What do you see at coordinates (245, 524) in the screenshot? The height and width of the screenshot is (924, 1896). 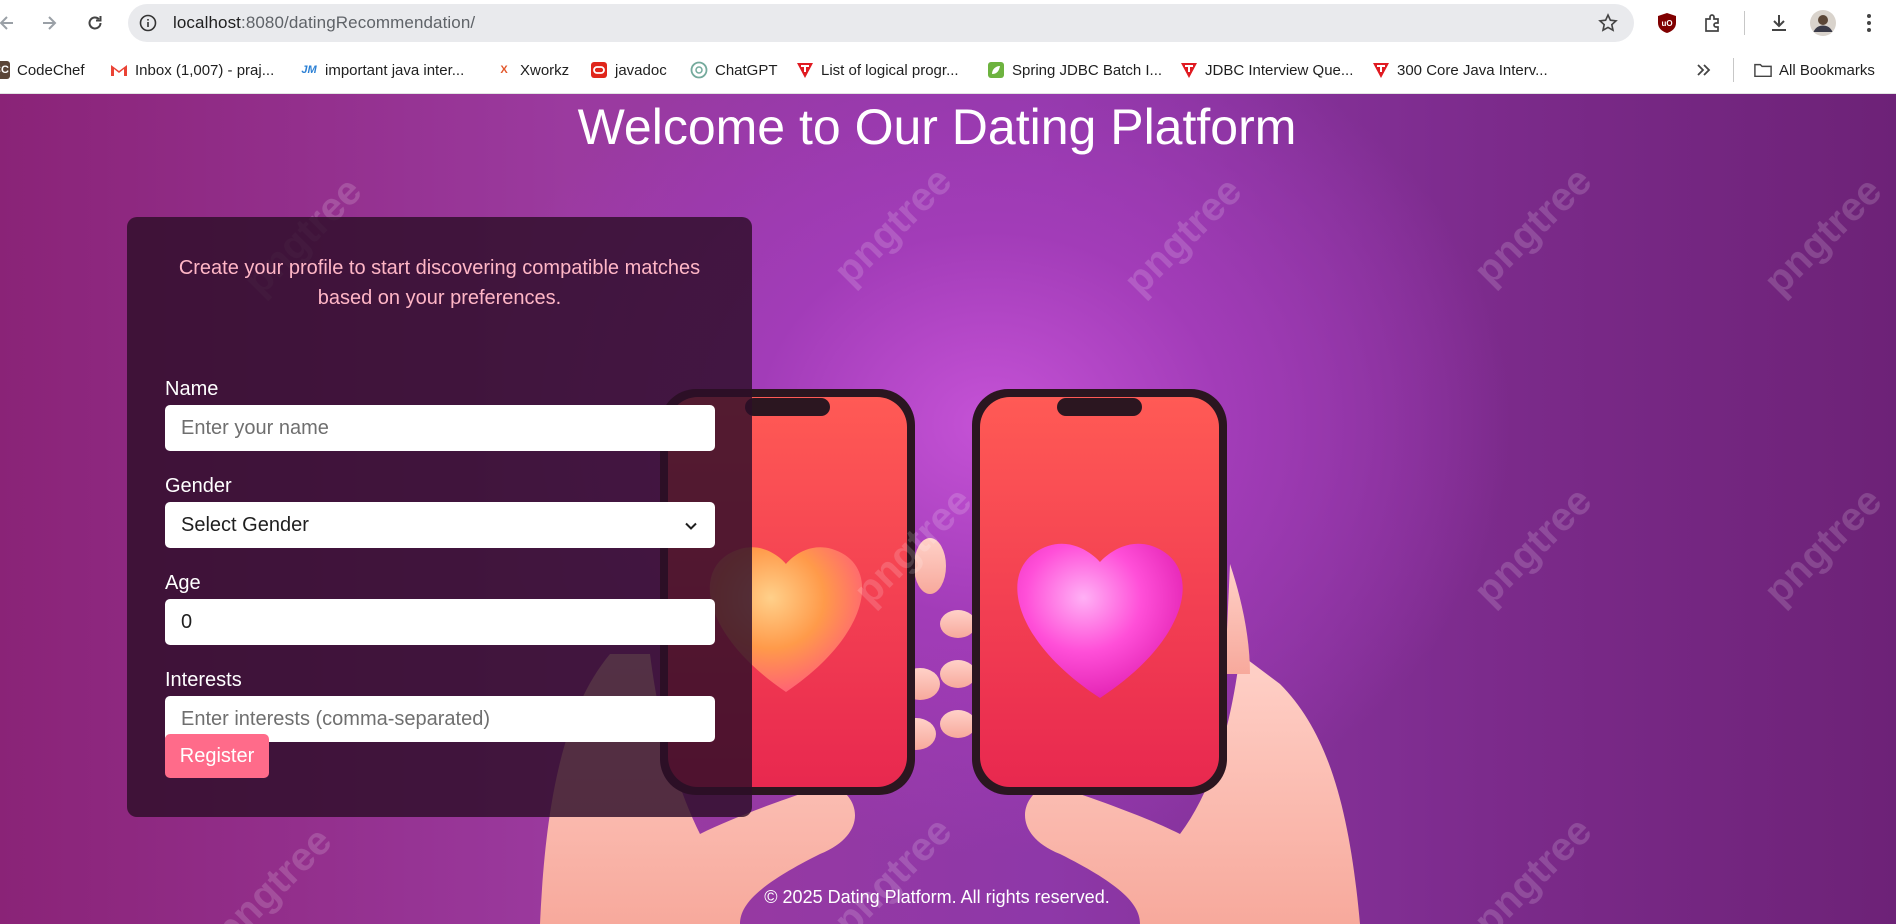 I see `gender-selected-value: Select Gender` at bounding box center [245, 524].